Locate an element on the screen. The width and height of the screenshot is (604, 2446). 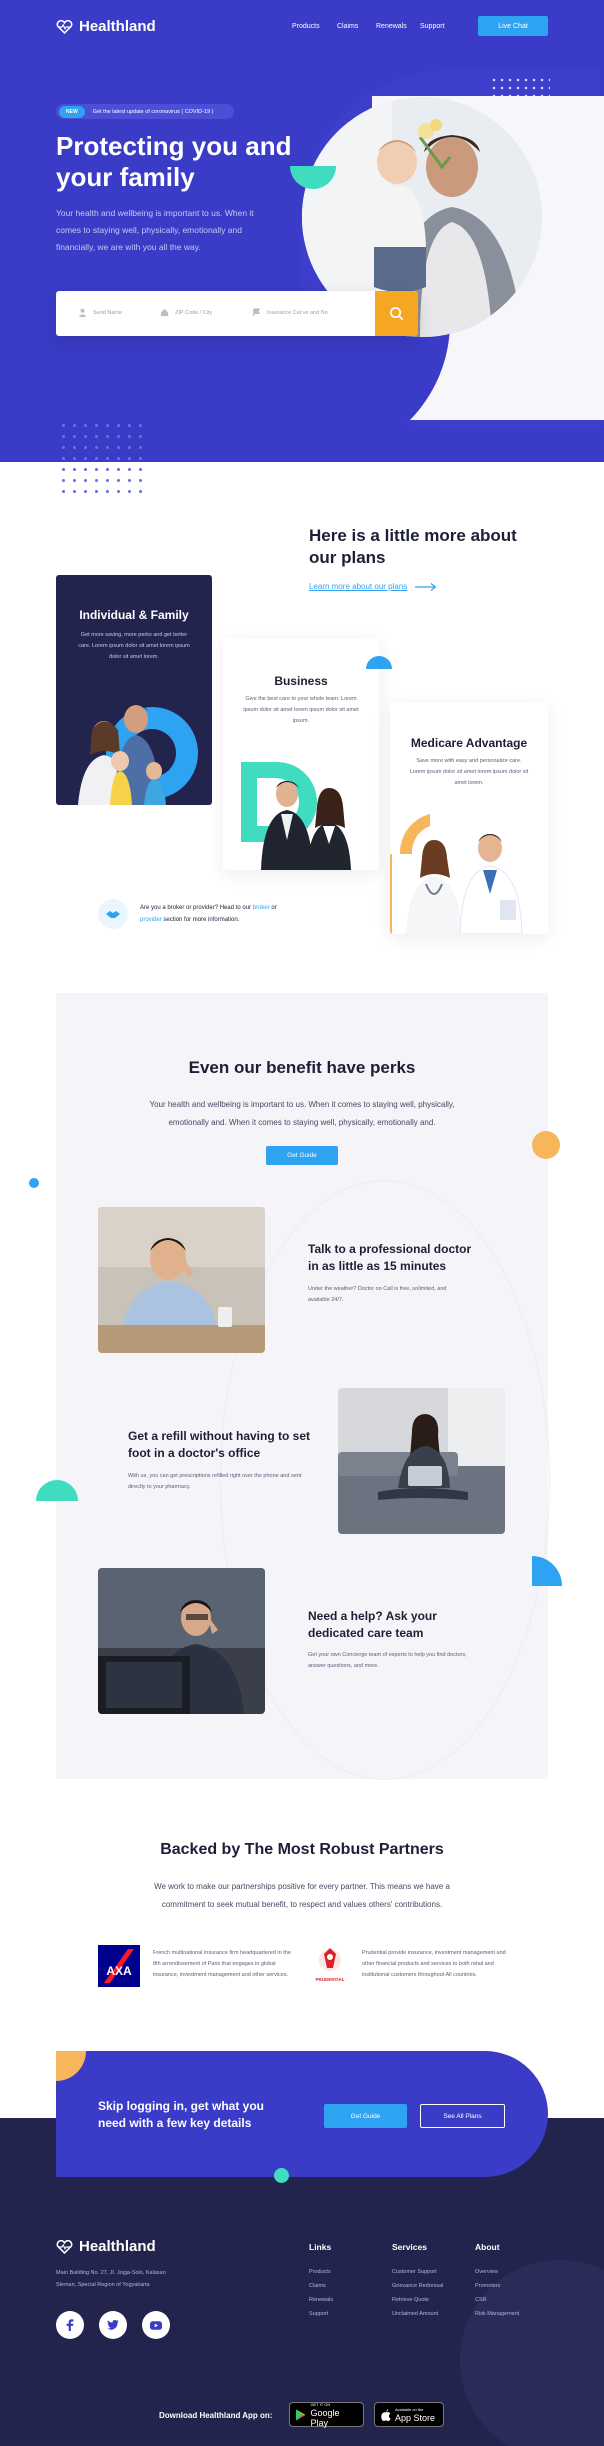
care-team-photo is located at coordinates (181, 1641).